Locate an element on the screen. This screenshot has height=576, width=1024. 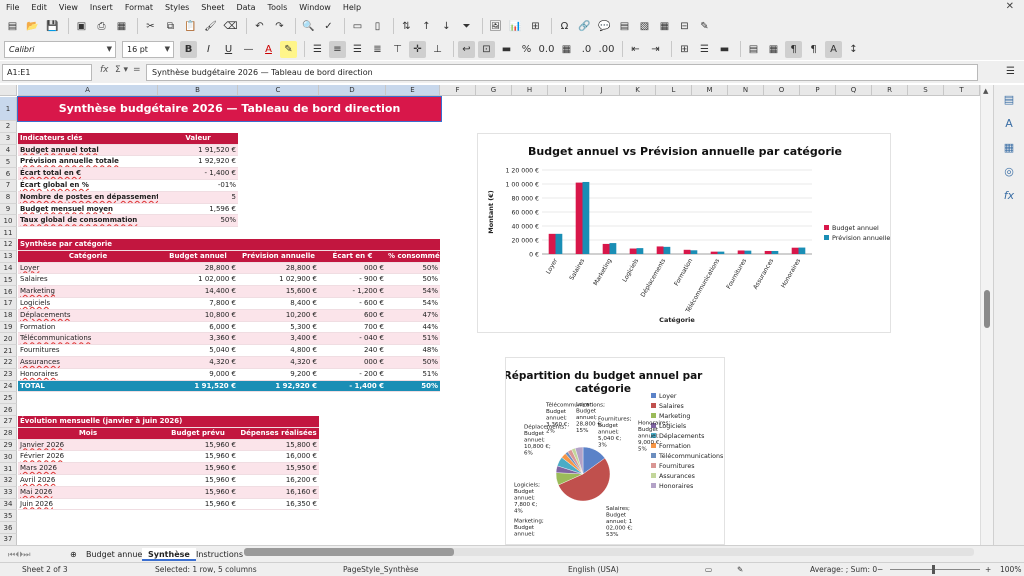
sort-descending-icon: ↓ is located at coordinates (446, 26).